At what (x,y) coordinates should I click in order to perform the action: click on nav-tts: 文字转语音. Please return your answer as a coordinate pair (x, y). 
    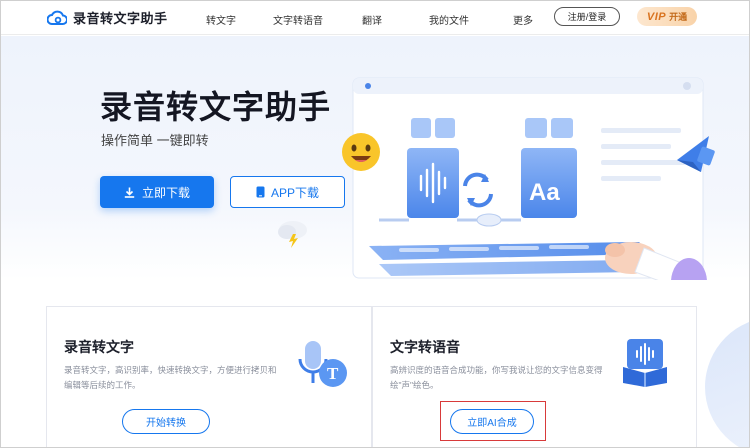
    Looking at the image, I should click on (298, 19).